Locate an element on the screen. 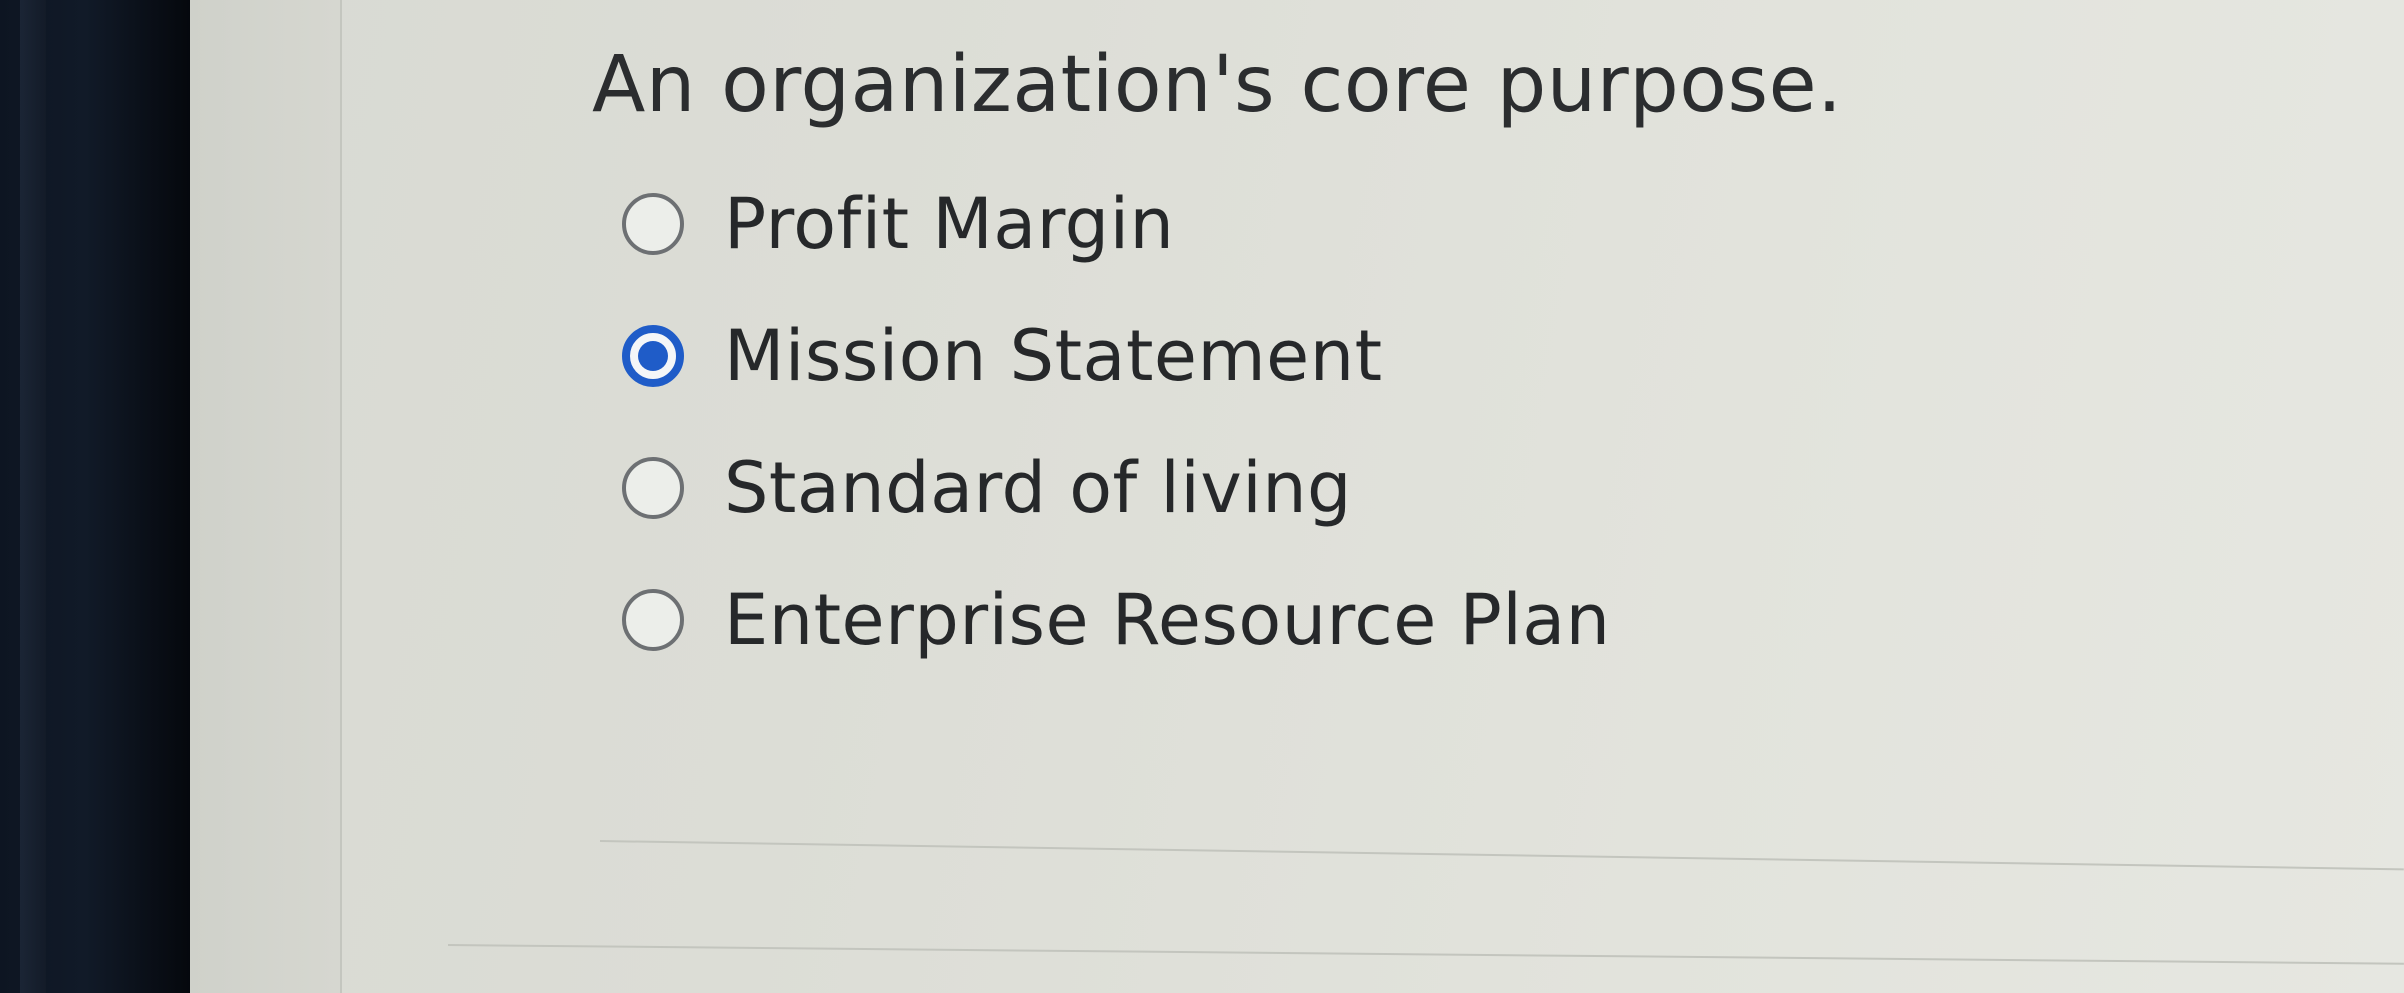  radio-button-checked is located at coordinates (653, 356).